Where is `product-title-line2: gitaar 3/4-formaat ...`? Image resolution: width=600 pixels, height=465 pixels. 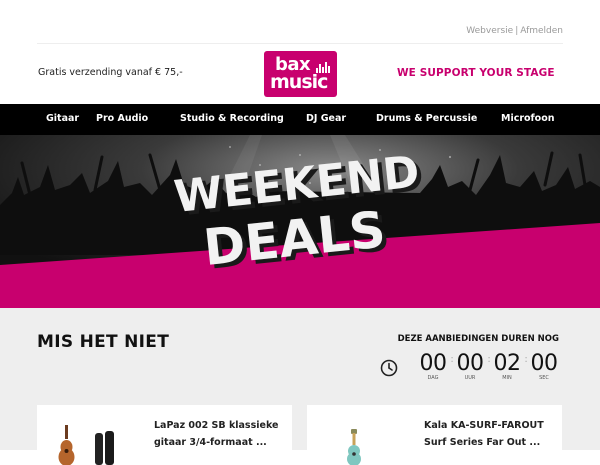 product-title-line2: gitaar 3/4-formaat ... is located at coordinates (210, 442).